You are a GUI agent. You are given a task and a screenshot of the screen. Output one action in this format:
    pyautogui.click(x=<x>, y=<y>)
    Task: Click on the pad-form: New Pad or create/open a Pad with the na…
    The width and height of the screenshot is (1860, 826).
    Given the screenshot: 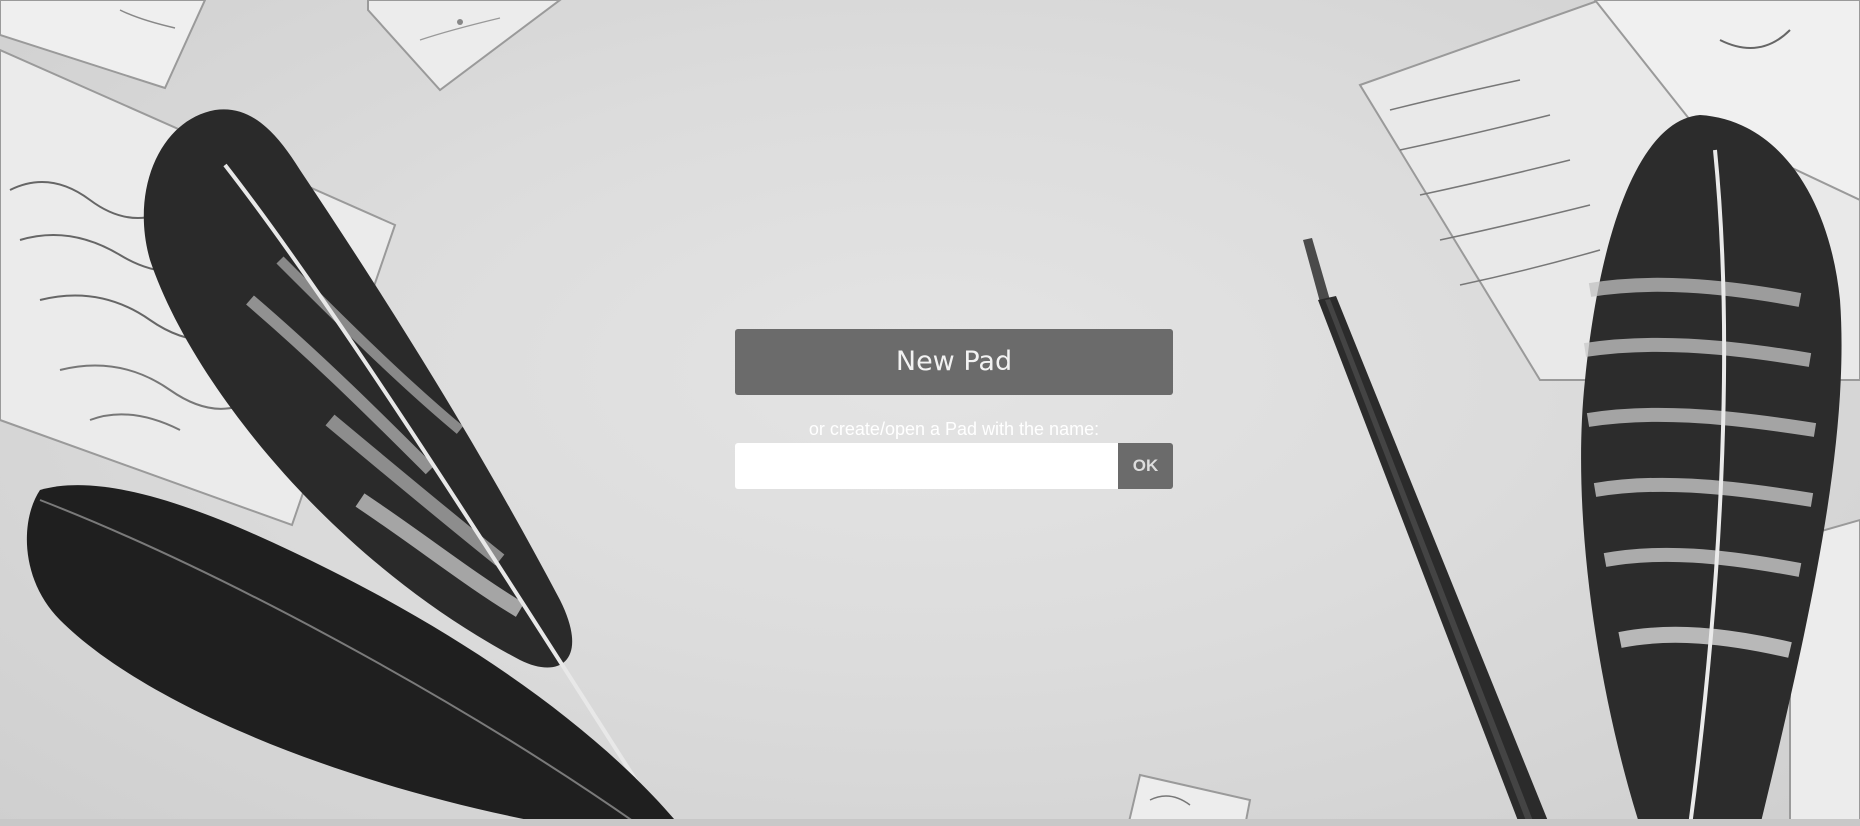 What is the action you would take?
    pyautogui.click(x=954, y=409)
    